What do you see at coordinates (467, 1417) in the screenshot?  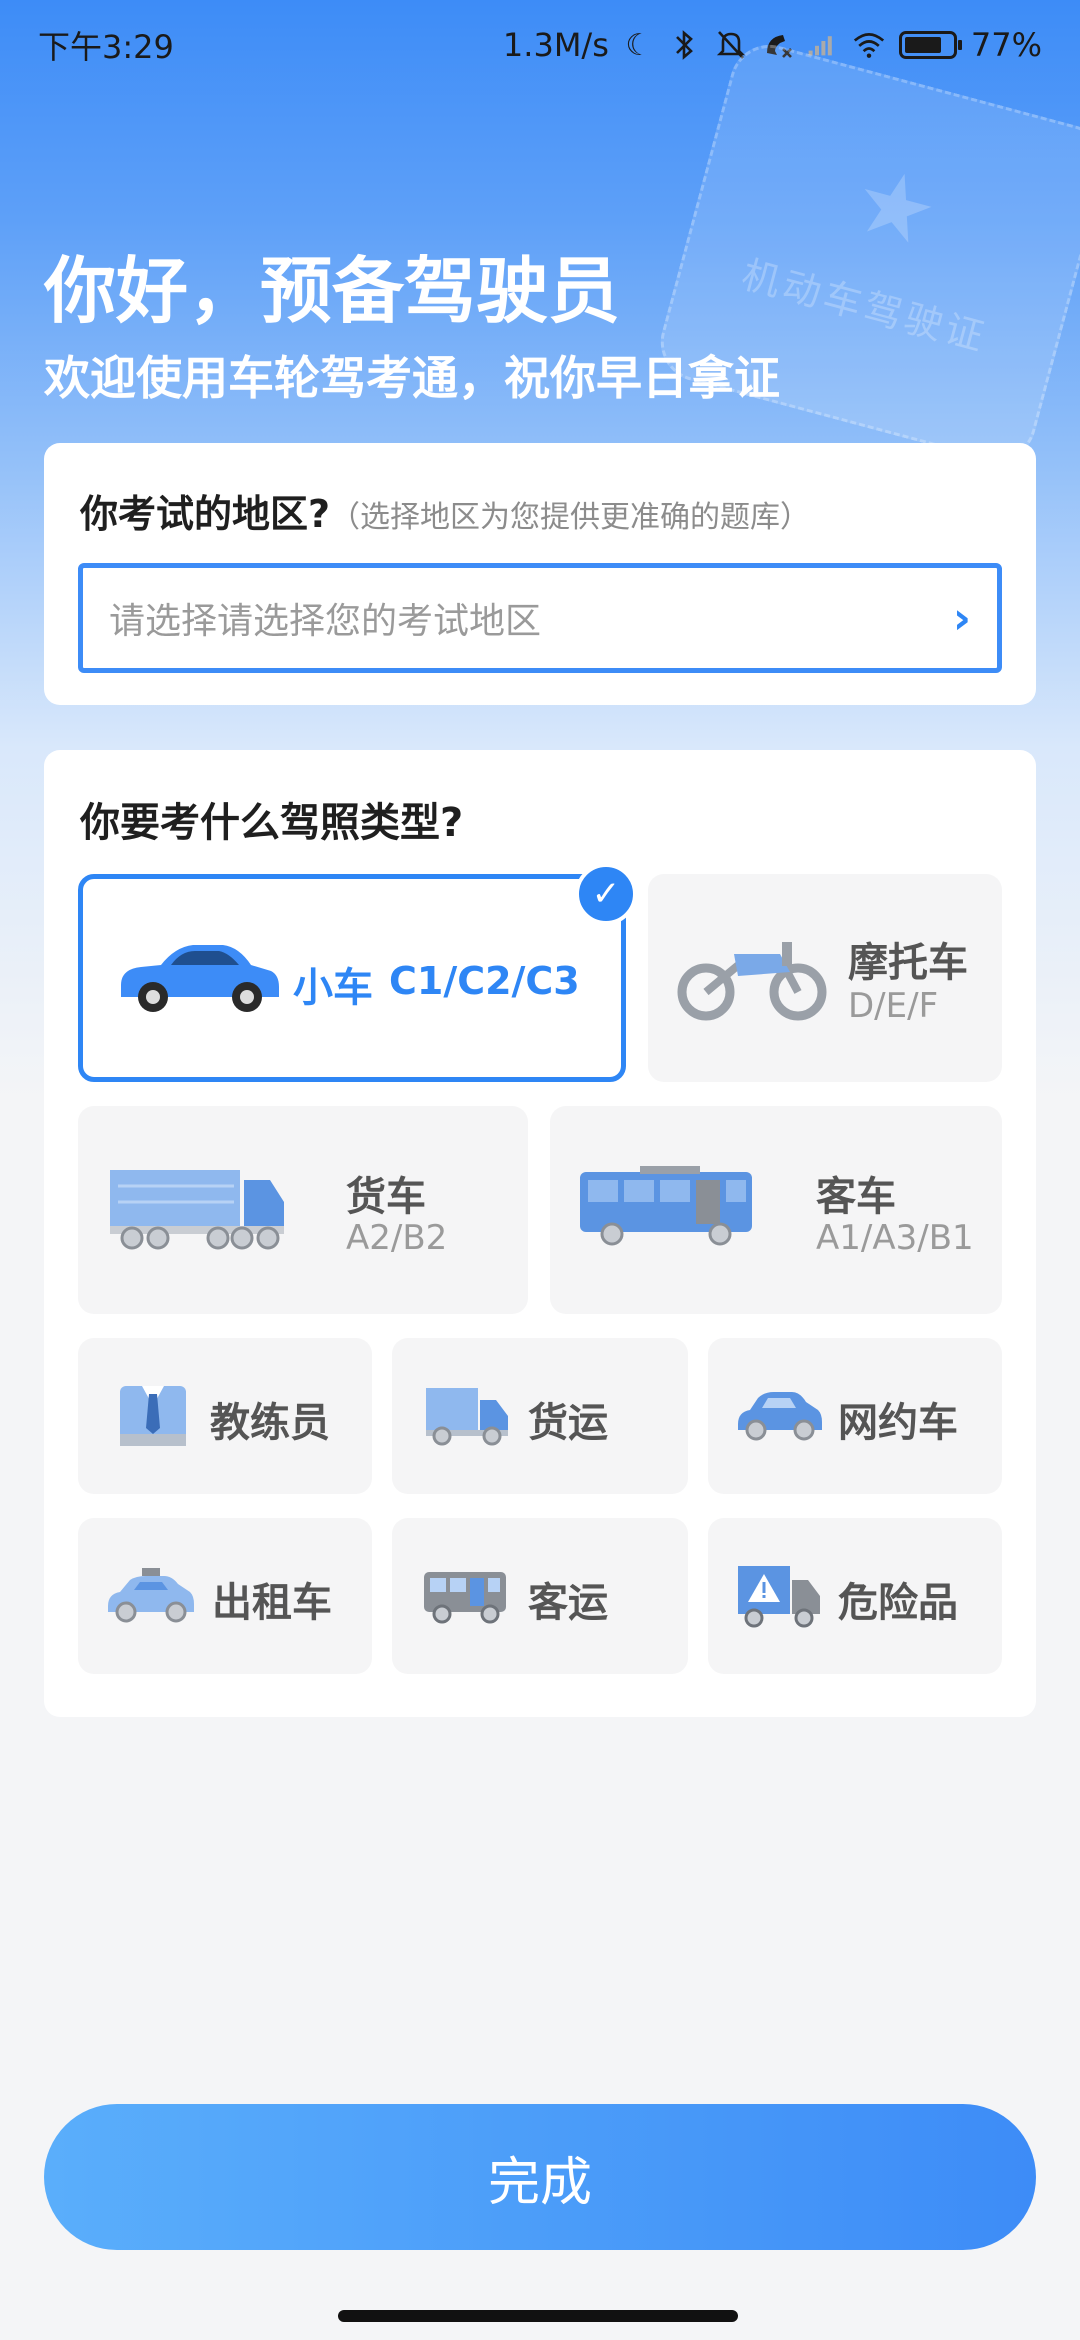 I see `freight-truck-icon` at bounding box center [467, 1417].